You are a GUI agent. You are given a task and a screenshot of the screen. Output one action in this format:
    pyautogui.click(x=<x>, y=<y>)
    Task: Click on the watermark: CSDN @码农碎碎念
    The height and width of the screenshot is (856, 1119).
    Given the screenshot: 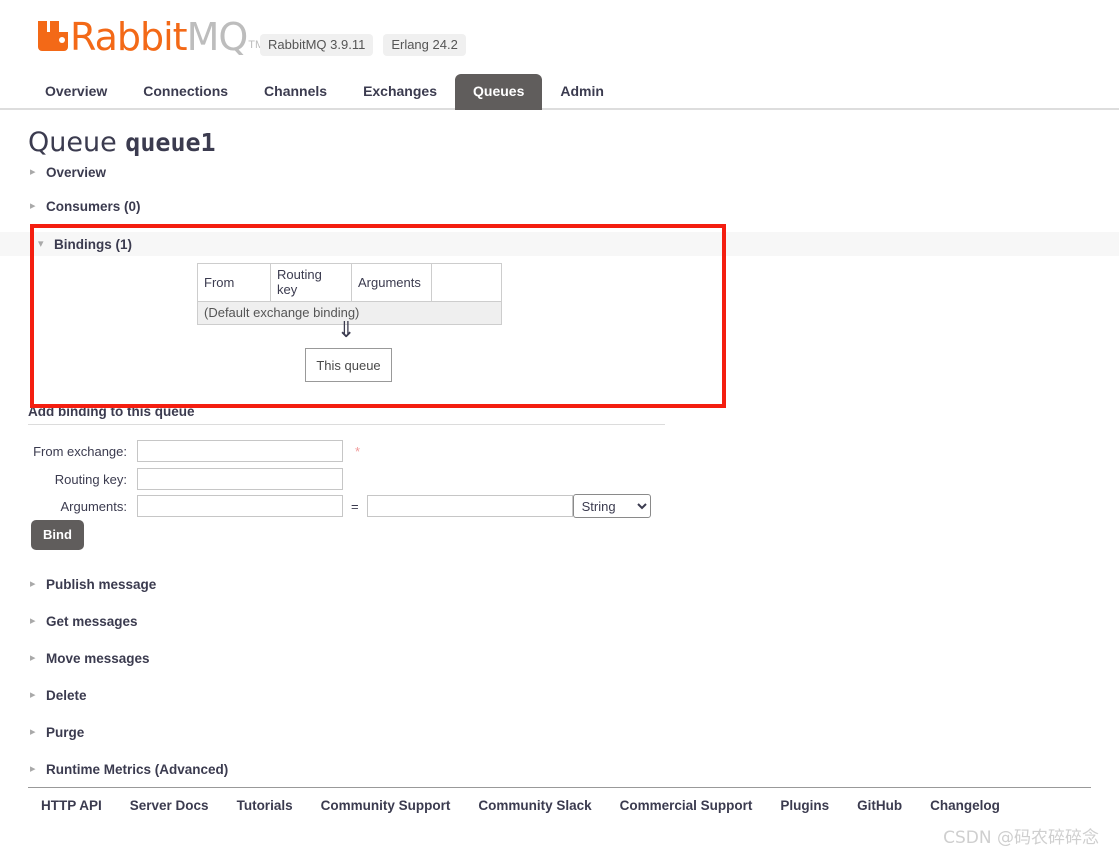 What is the action you would take?
    pyautogui.click(x=1021, y=838)
    